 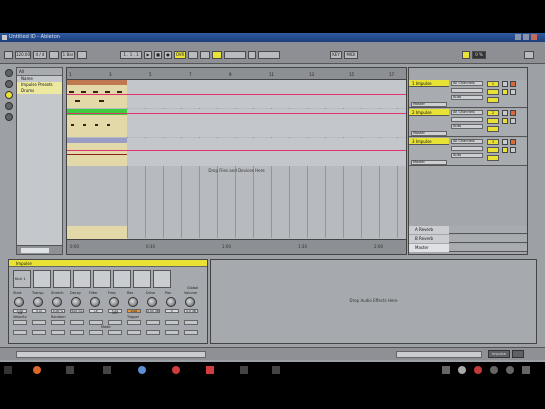 I want to click on maximize-button, so click(x=526, y=37).